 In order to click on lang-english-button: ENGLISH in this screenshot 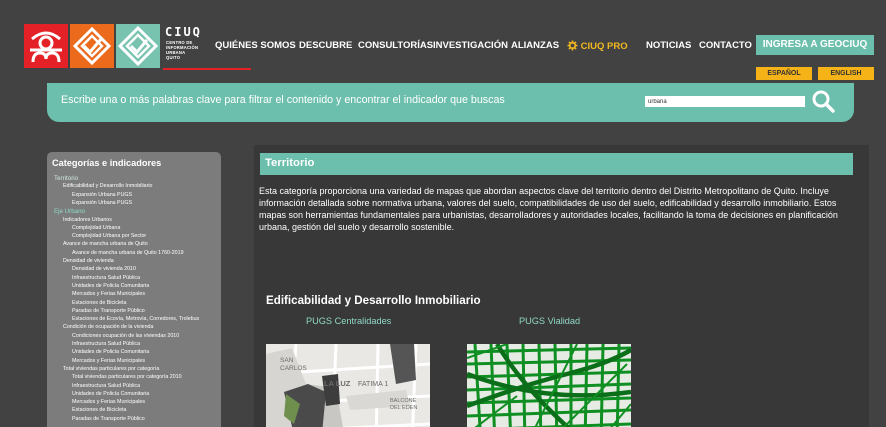, I will do `click(846, 73)`.